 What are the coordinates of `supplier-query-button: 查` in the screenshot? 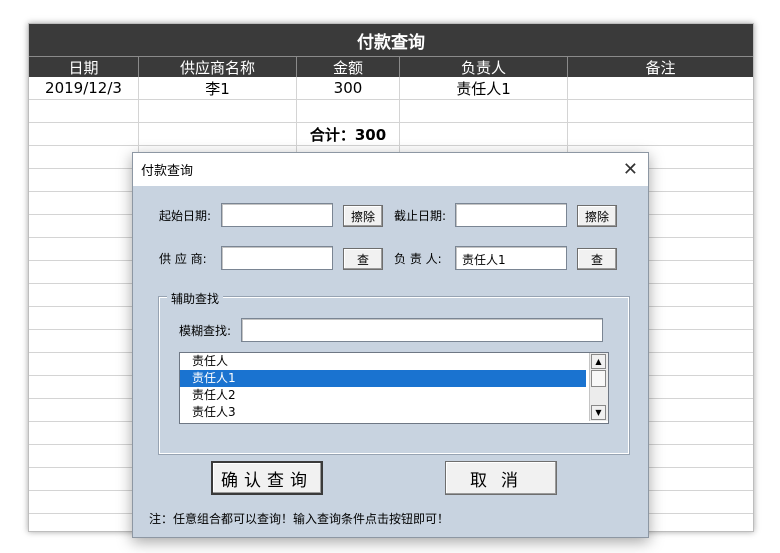 It's located at (363, 259).